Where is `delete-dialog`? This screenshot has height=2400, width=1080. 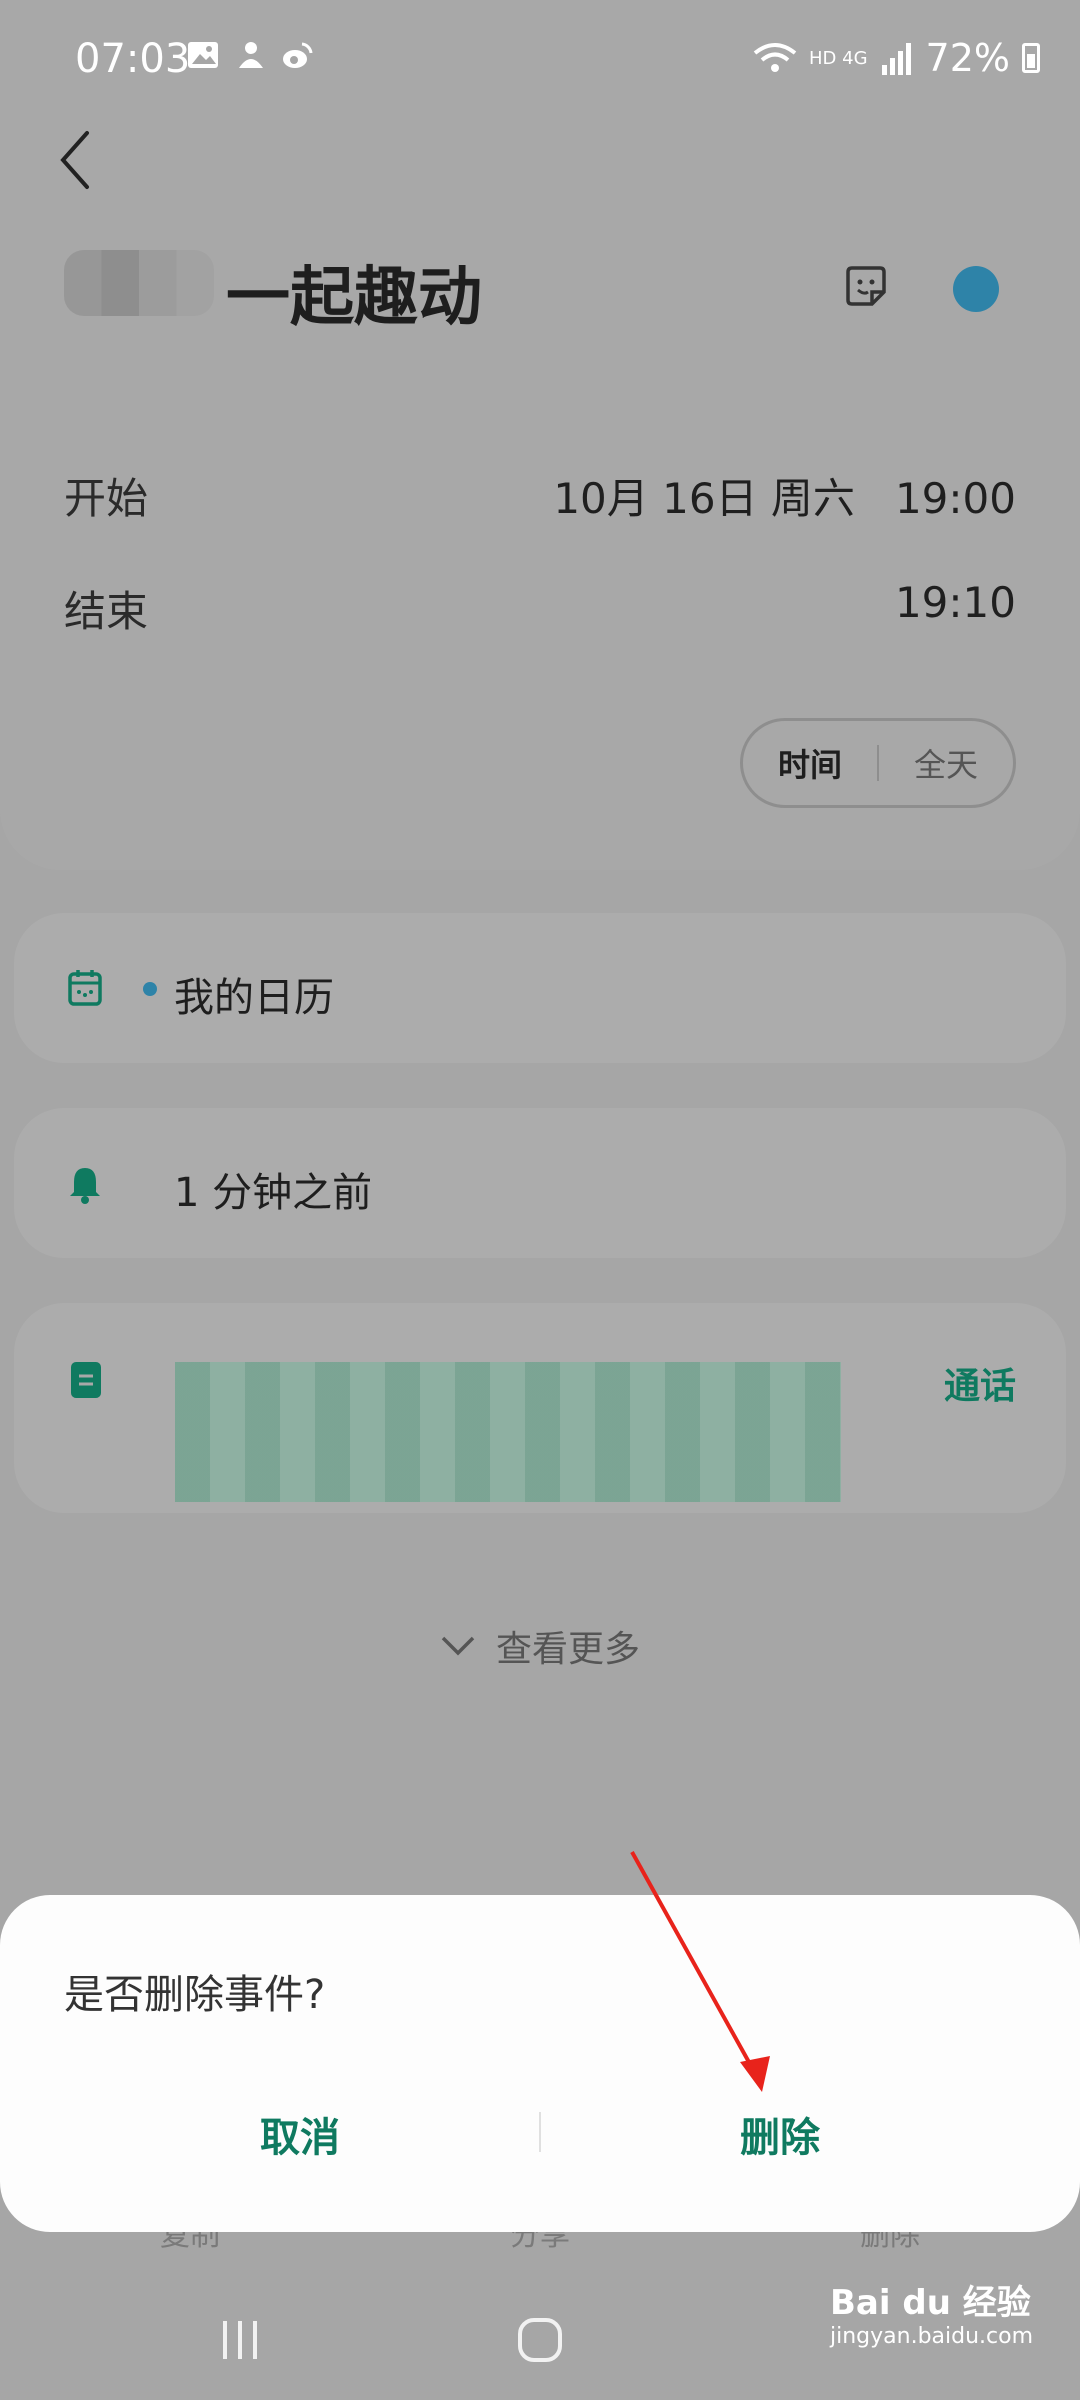 delete-dialog is located at coordinates (540, 2063).